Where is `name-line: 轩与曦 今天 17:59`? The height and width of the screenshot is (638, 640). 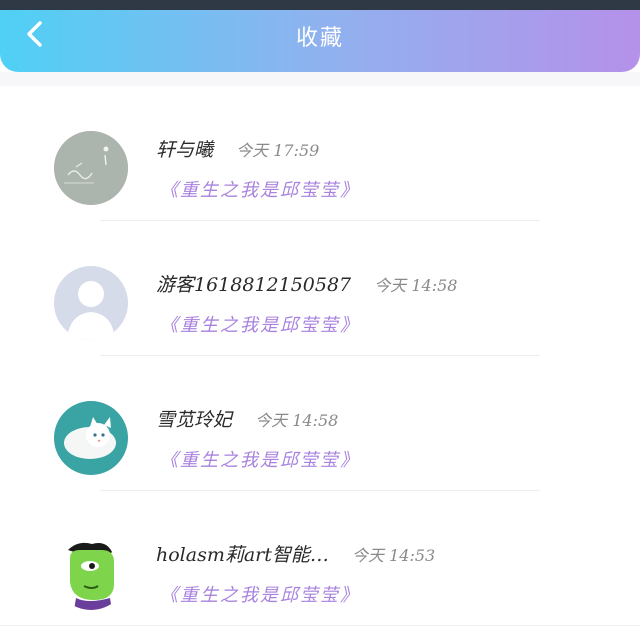
name-line: 轩与曦 今天 17:59 is located at coordinates (237, 148).